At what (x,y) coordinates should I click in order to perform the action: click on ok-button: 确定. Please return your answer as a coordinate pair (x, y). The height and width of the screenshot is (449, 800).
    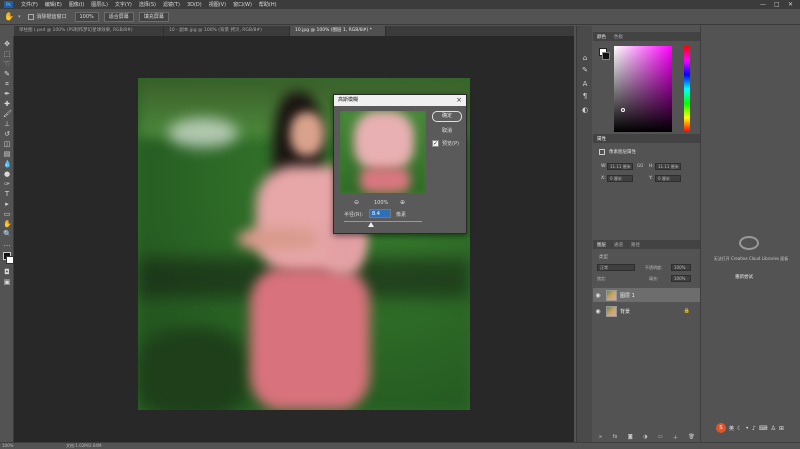
    Looking at the image, I should click on (447, 116).